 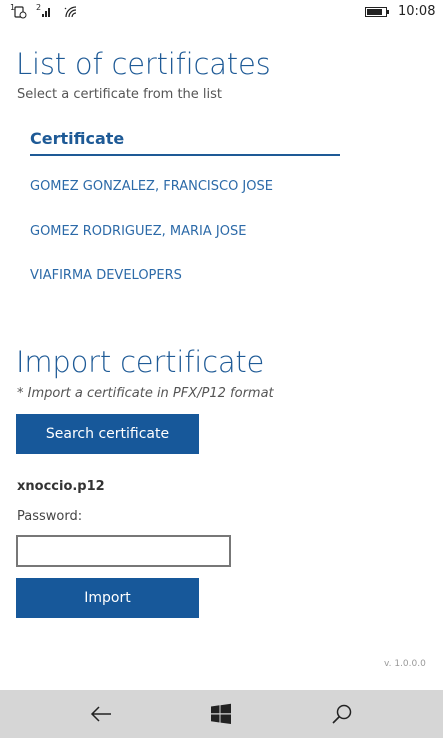 I want to click on search-icon, so click(x=342, y=714).